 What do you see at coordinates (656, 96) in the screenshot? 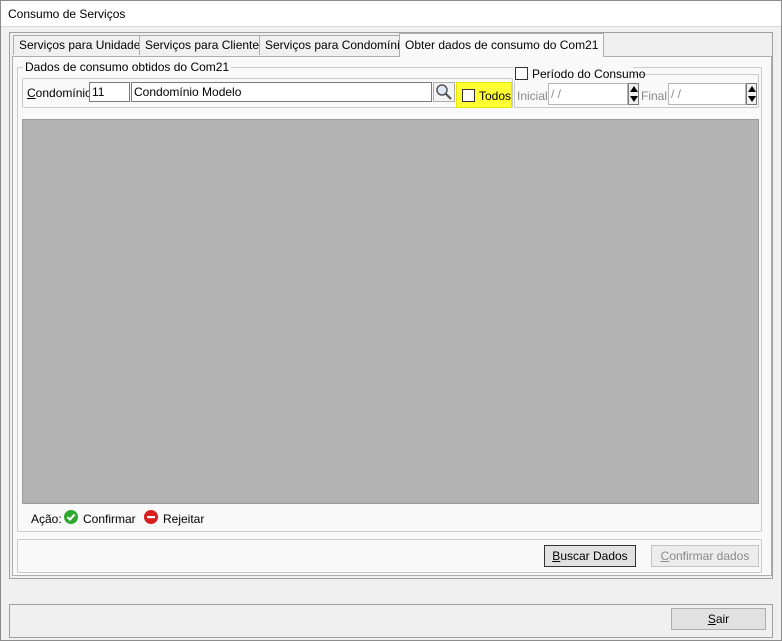
I see `final-label: Final:` at bounding box center [656, 96].